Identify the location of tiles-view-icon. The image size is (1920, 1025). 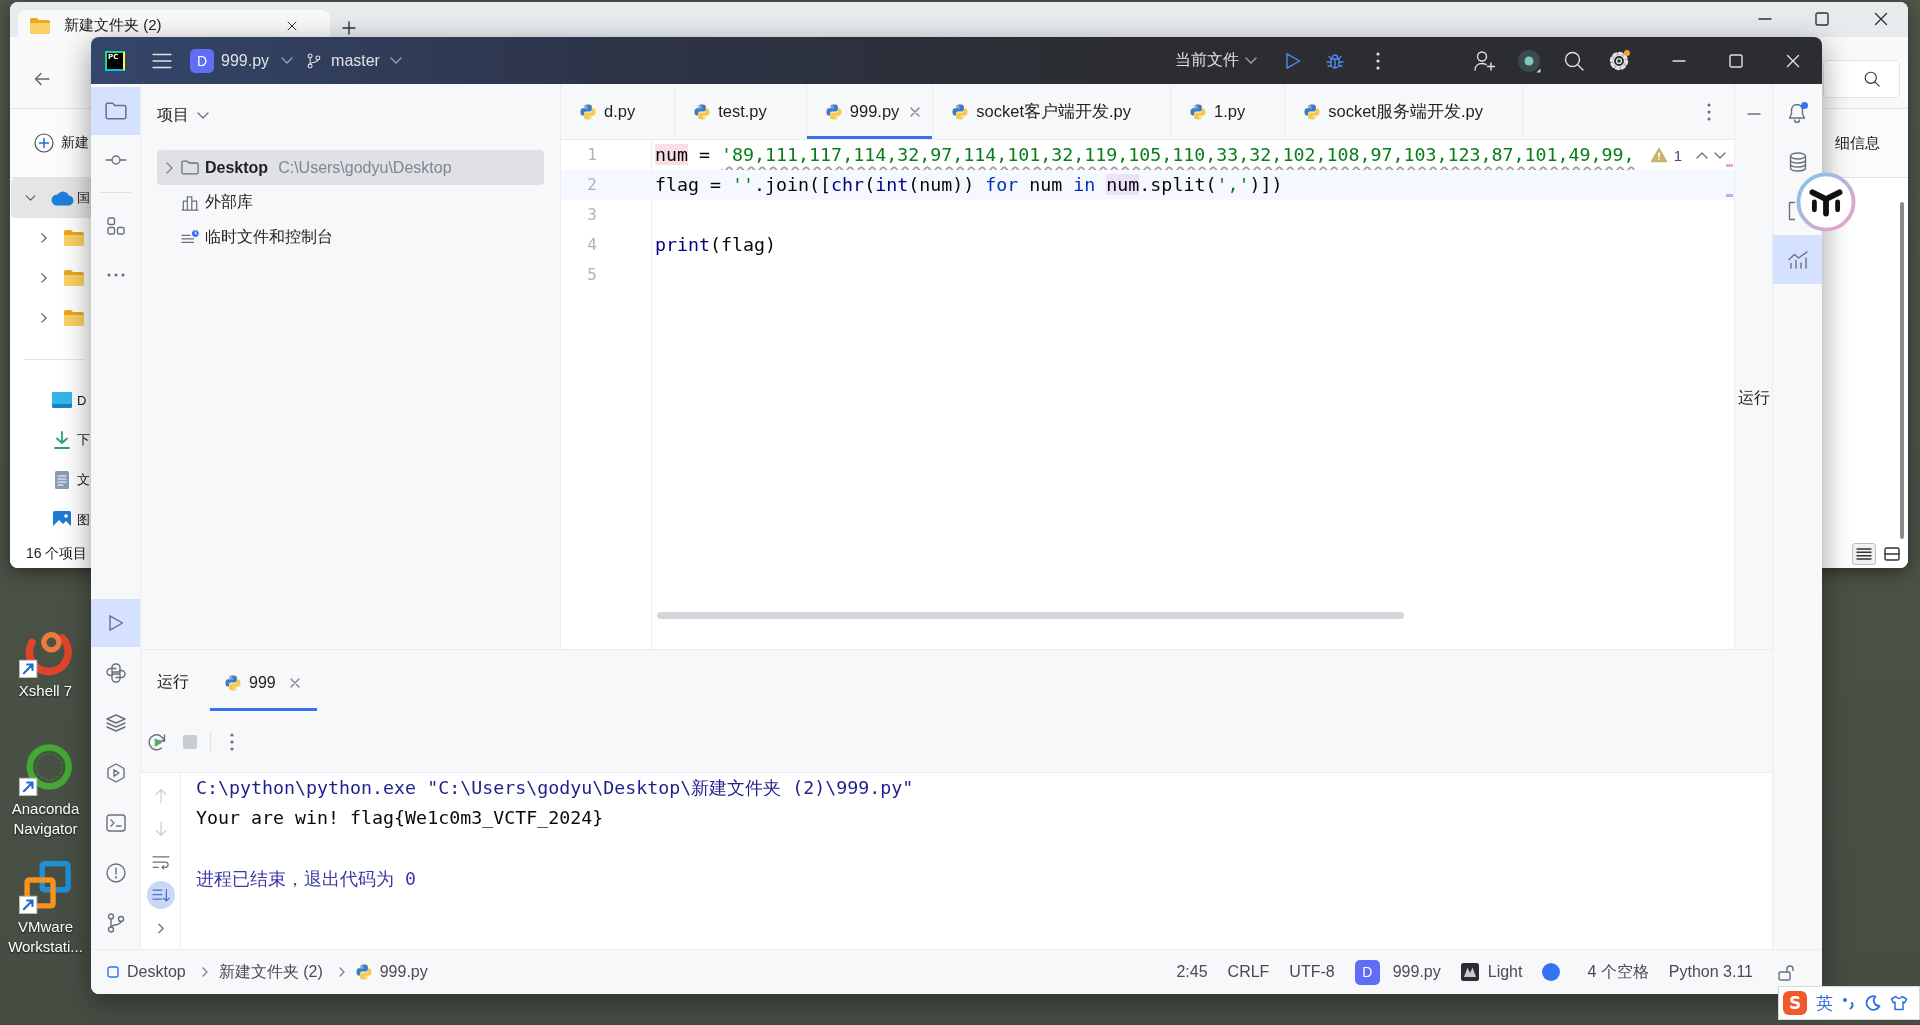
(1892, 554).